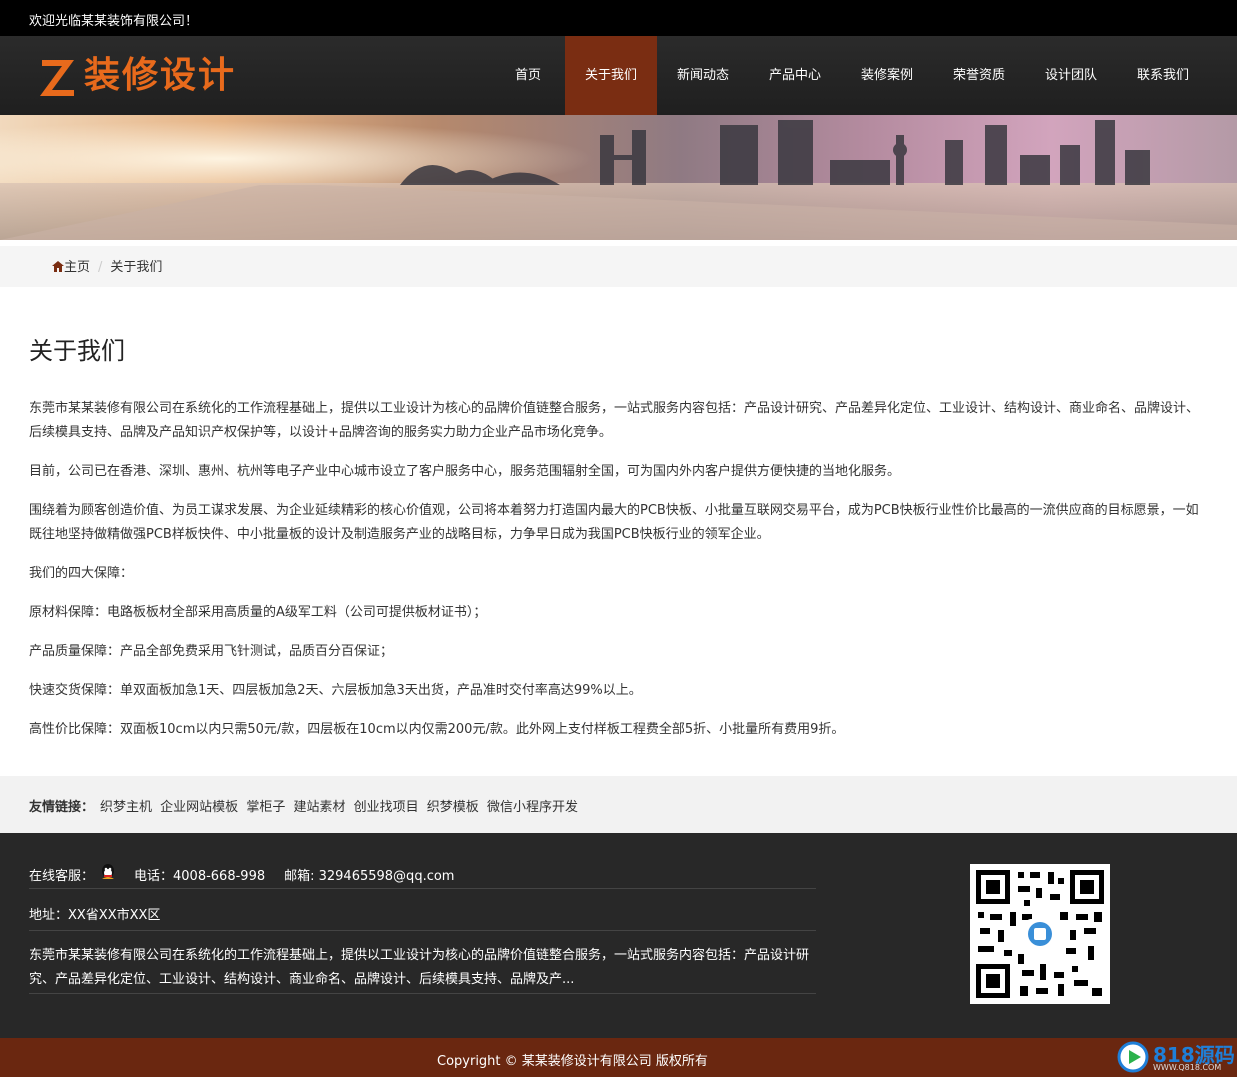 The image size is (1237, 1077). What do you see at coordinates (81, 573) in the screenshot?
I see `content-paragraph: 我们的四大保障：` at bounding box center [81, 573].